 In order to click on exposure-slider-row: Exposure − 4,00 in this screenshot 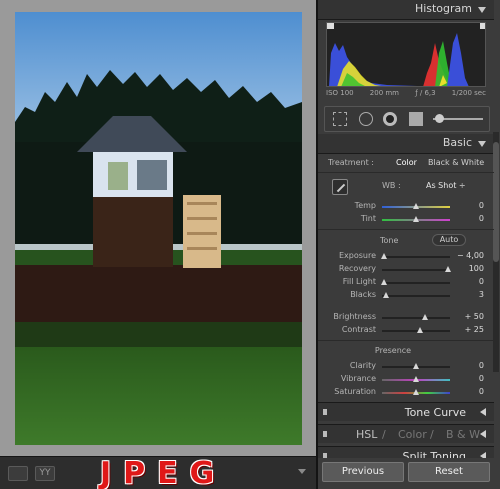, I will do `click(406, 256)`.